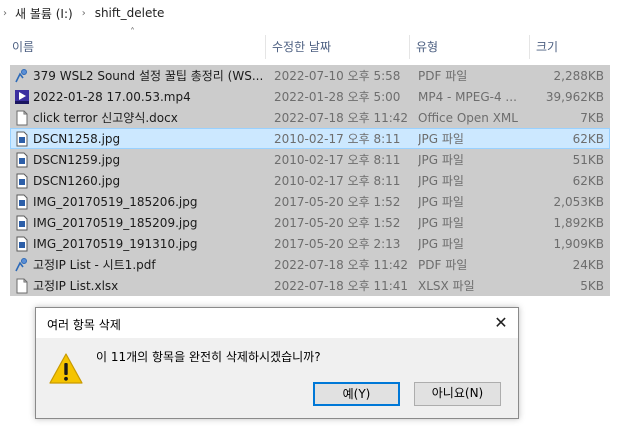 Image resolution: width=619 pixels, height=430 pixels. Describe the element at coordinates (77, 181) in the screenshot. I see `file-name: DSCN1260.jpg` at that location.